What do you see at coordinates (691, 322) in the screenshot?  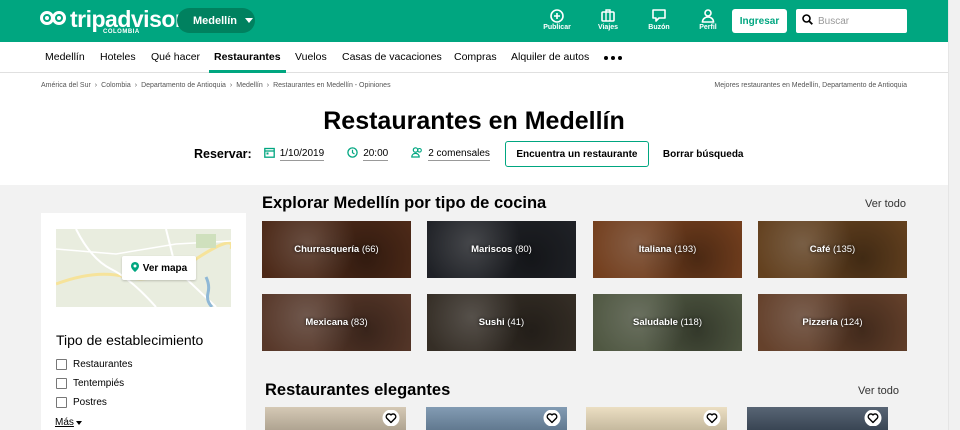 I see `cuisine-count: (118)` at bounding box center [691, 322].